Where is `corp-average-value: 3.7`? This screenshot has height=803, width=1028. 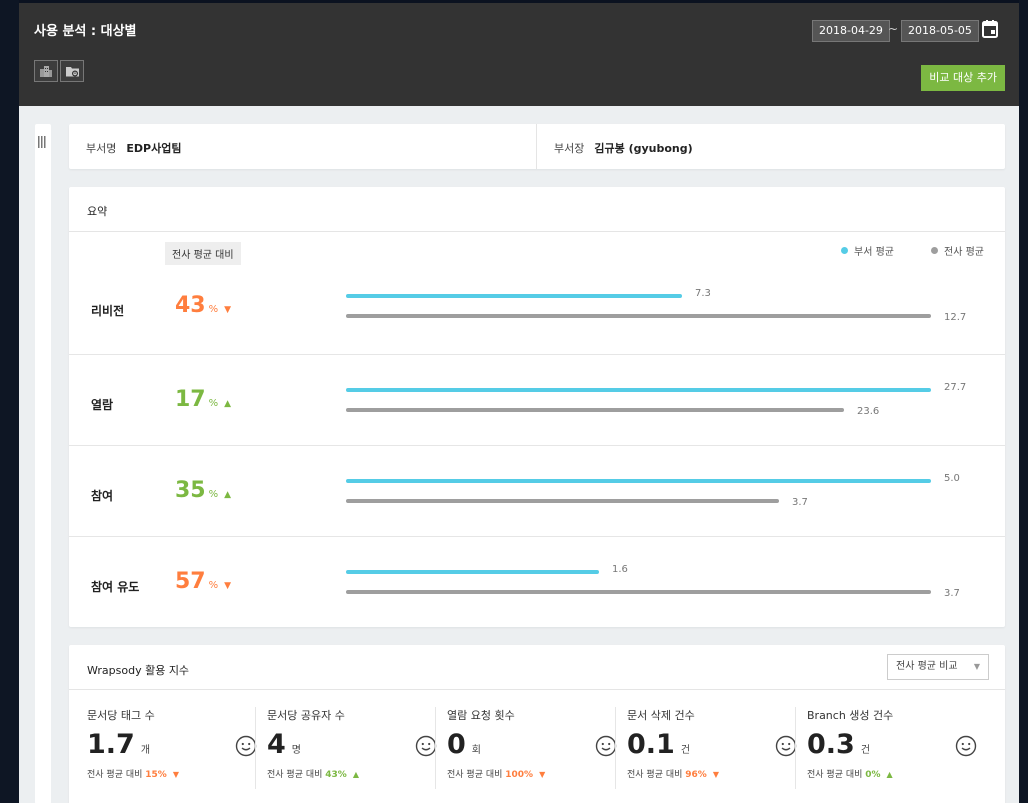
corp-average-value: 3.7 is located at coordinates (800, 502).